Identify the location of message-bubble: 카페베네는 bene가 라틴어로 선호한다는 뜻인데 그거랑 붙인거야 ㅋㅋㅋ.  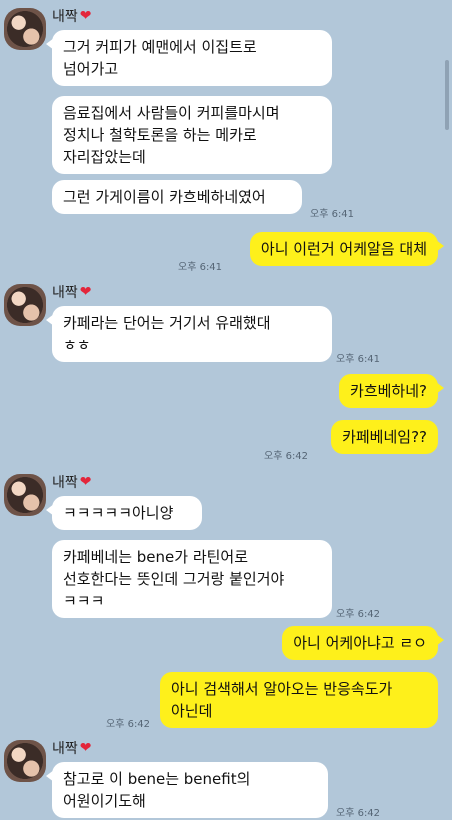
(192, 579).